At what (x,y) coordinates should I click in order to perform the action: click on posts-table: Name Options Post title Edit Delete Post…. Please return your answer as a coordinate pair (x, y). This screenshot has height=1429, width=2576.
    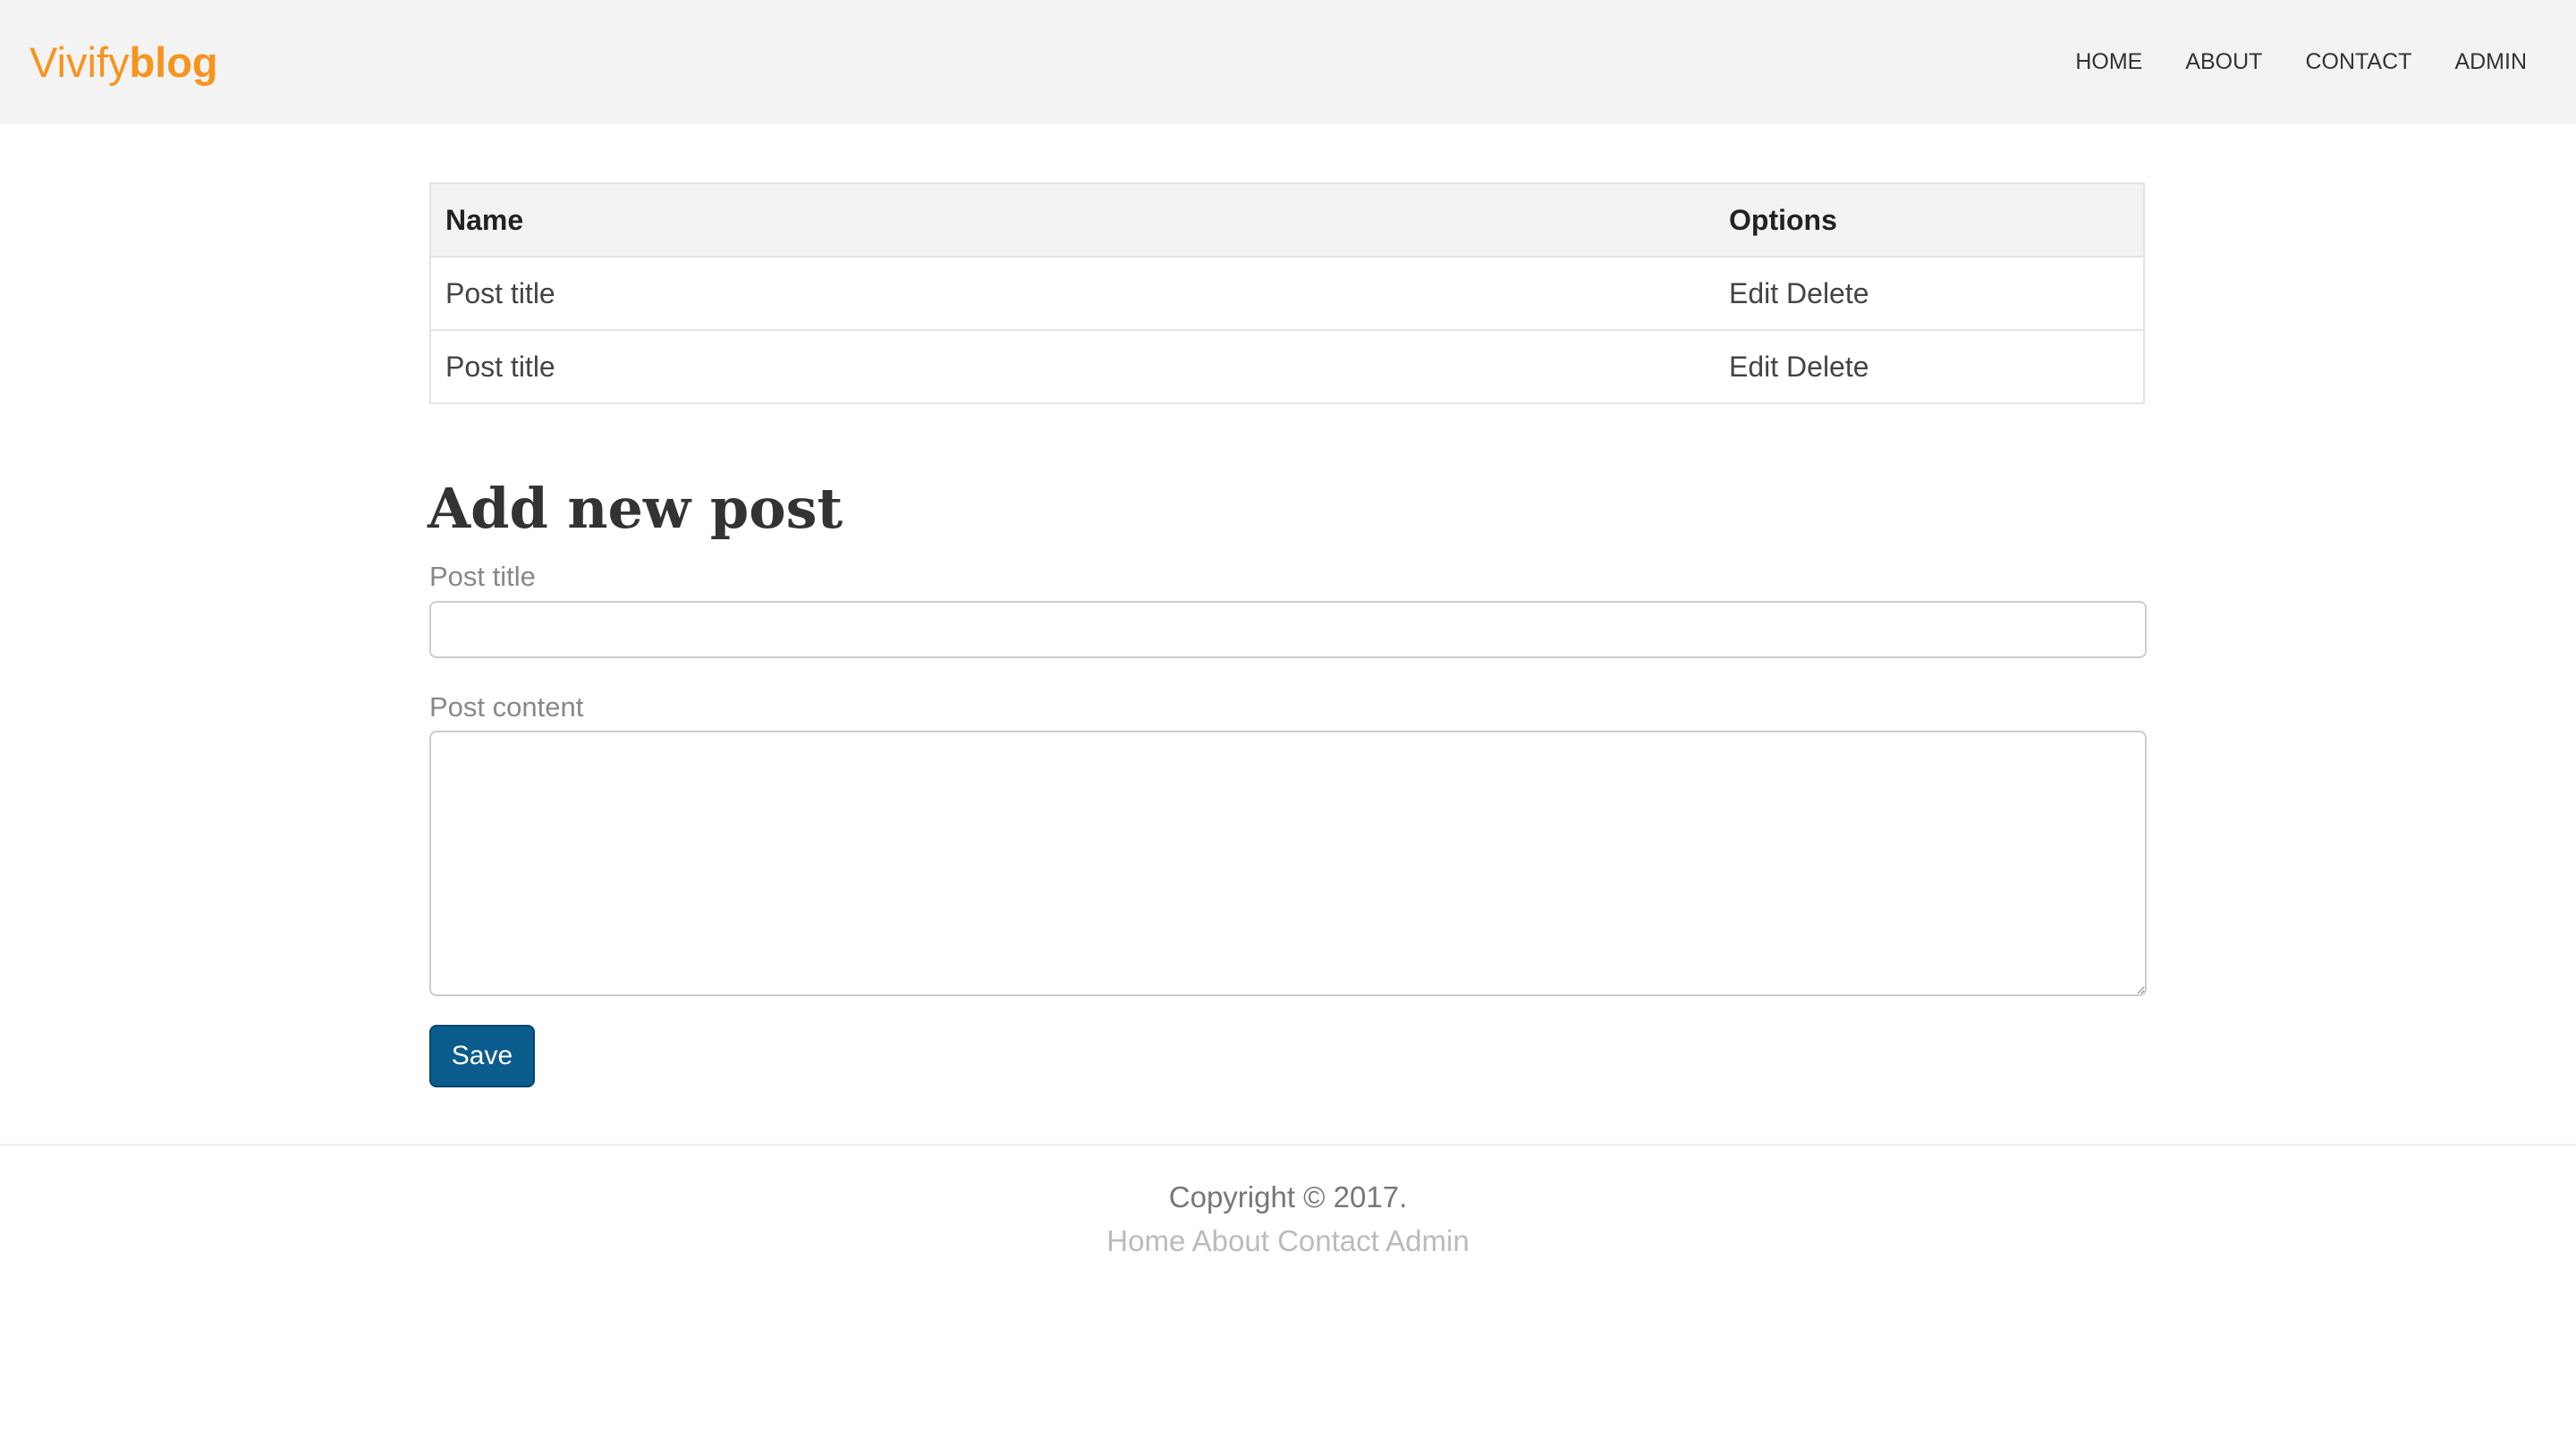
    Looking at the image, I should click on (1287, 293).